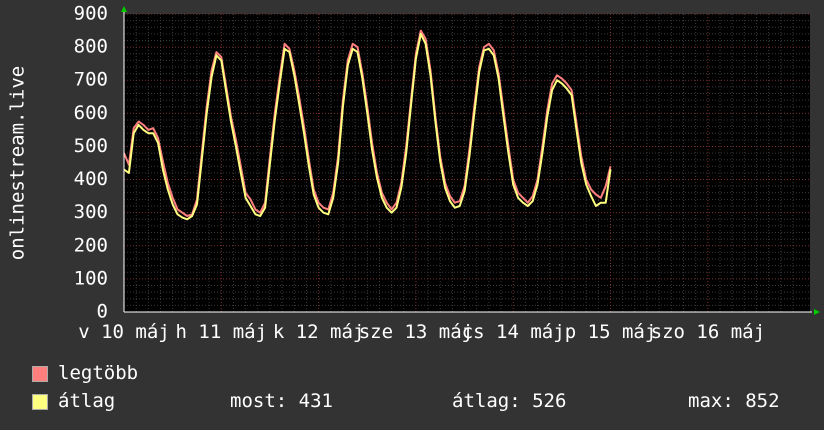 The width and height of the screenshot is (824, 430). What do you see at coordinates (91, 212) in the screenshot?
I see `y-tick-label: 300` at bounding box center [91, 212].